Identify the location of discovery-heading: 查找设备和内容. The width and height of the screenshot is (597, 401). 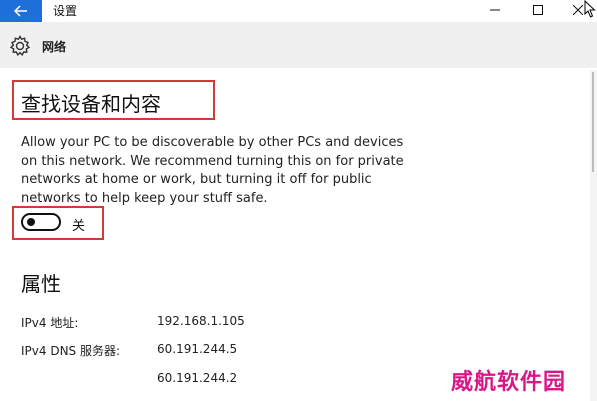
(91, 104).